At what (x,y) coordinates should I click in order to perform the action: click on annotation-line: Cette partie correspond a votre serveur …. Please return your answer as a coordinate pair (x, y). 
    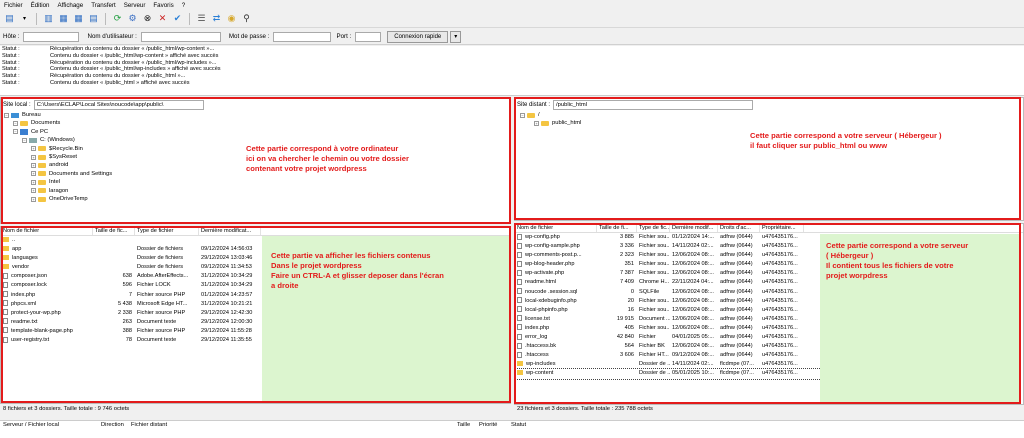
    Looking at the image, I should click on (846, 135).